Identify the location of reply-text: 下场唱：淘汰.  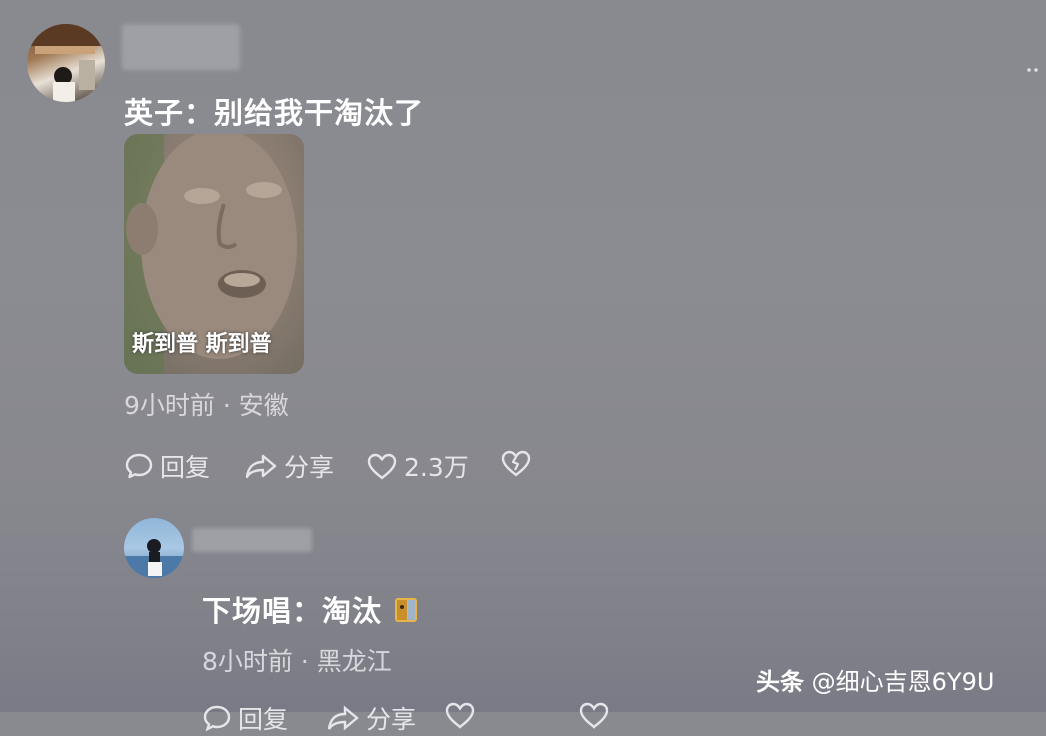
(311, 609).